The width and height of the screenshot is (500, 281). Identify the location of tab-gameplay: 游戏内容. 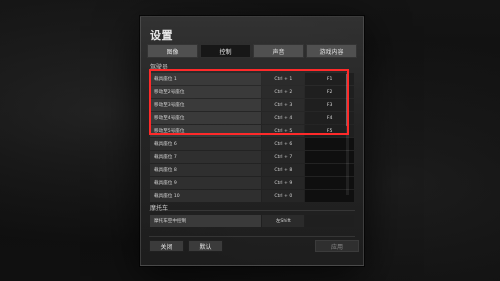
(331, 51).